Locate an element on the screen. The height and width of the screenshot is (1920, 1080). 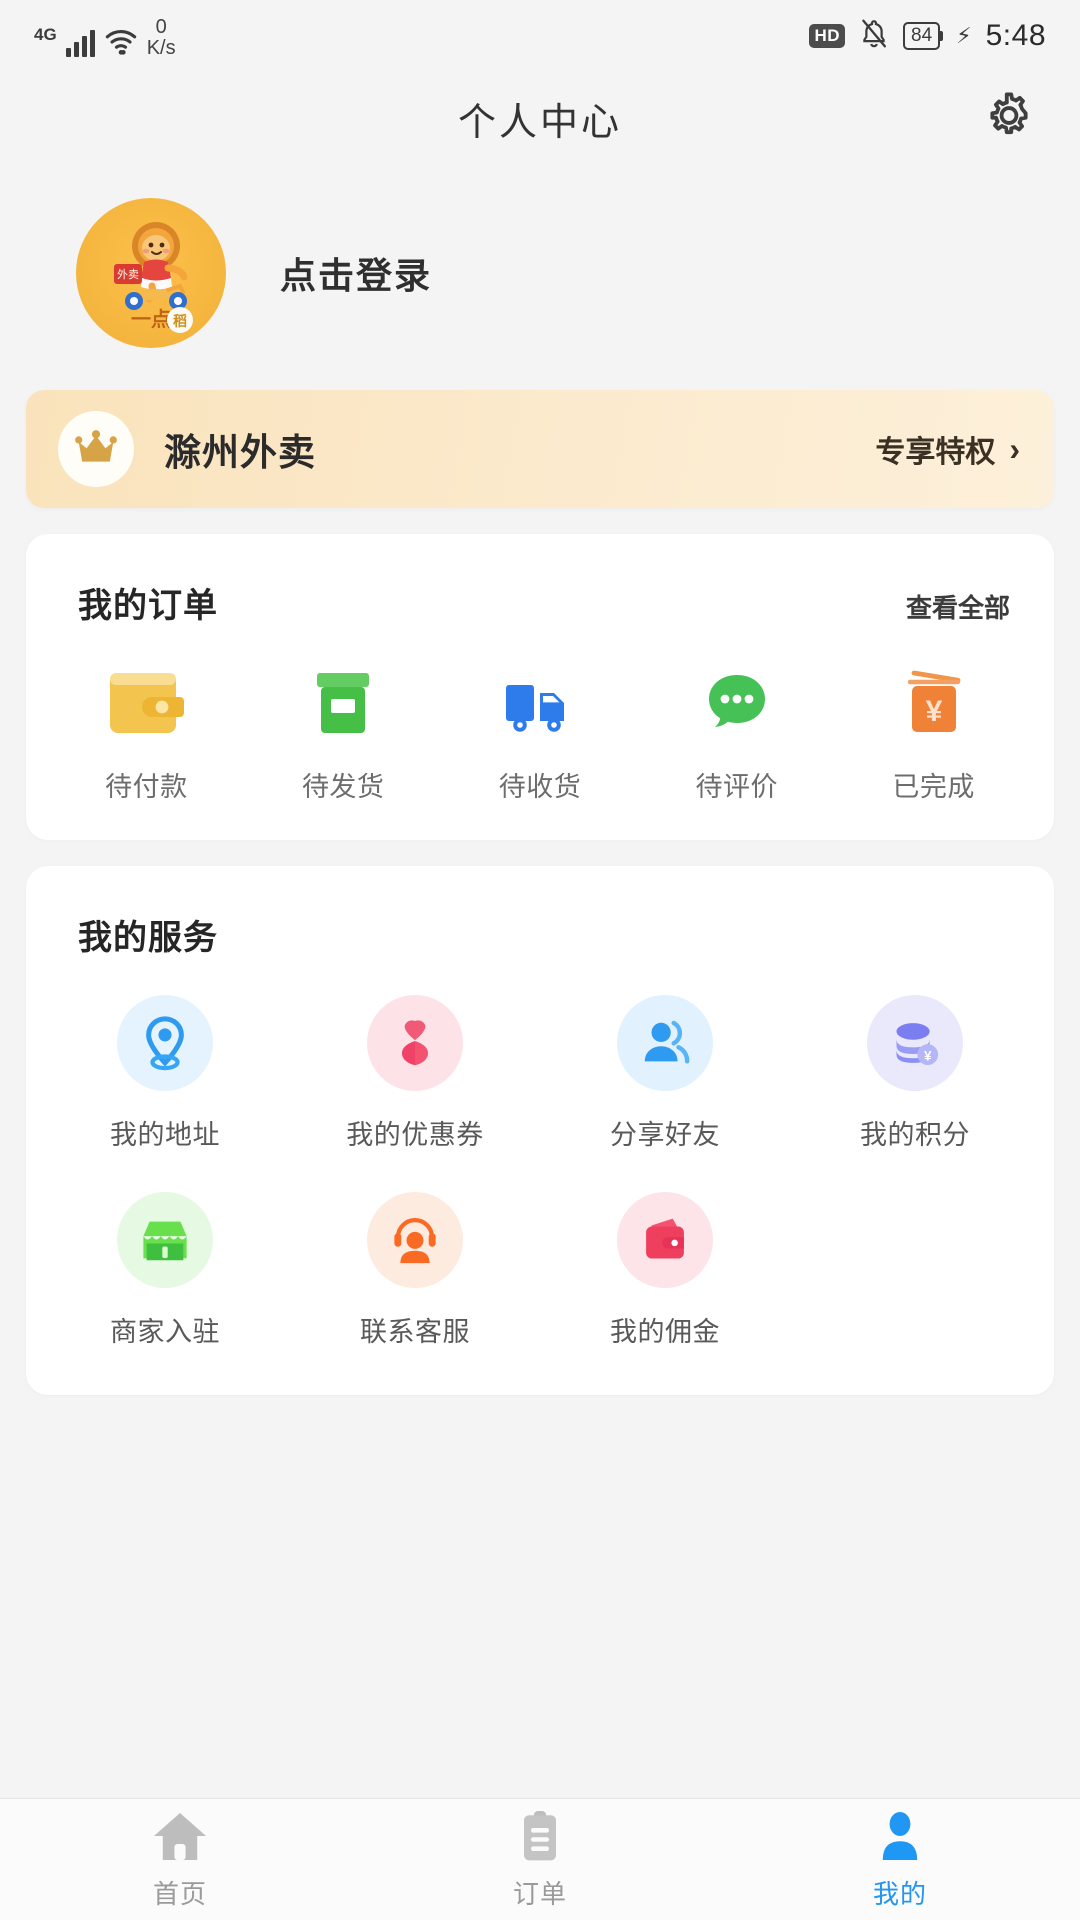
location-pin-icon-wrap is located at coordinates (165, 1043).